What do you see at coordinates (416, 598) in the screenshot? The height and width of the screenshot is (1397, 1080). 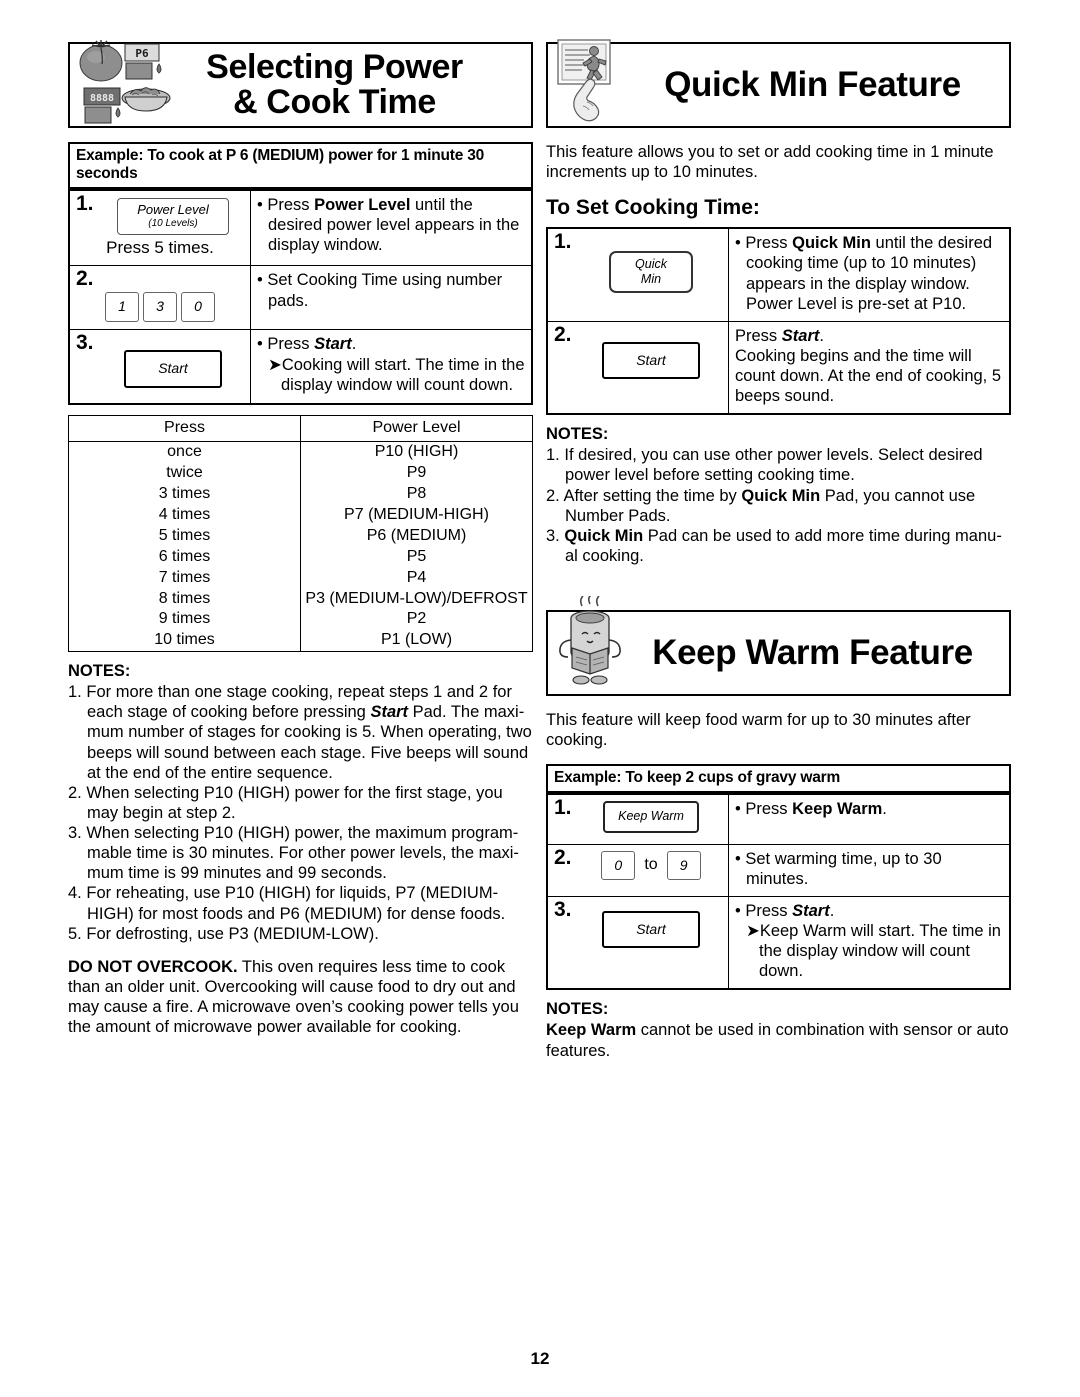 I see `power-table-cell-level: P3 (MEDIUM-LOW)/DEFROST` at bounding box center [416, 598].